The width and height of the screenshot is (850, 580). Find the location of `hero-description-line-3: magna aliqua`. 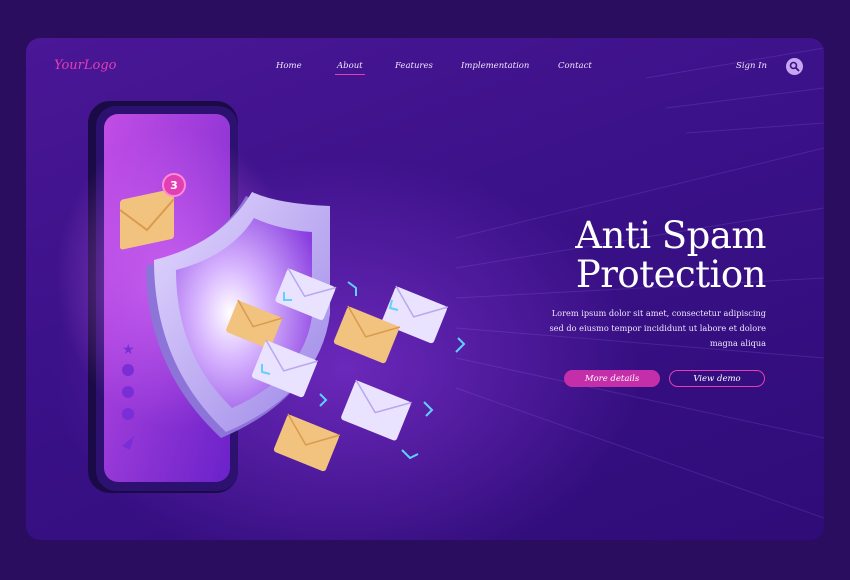

hero-description-line-3: magna aliqua is located at coordinates (737, 343).